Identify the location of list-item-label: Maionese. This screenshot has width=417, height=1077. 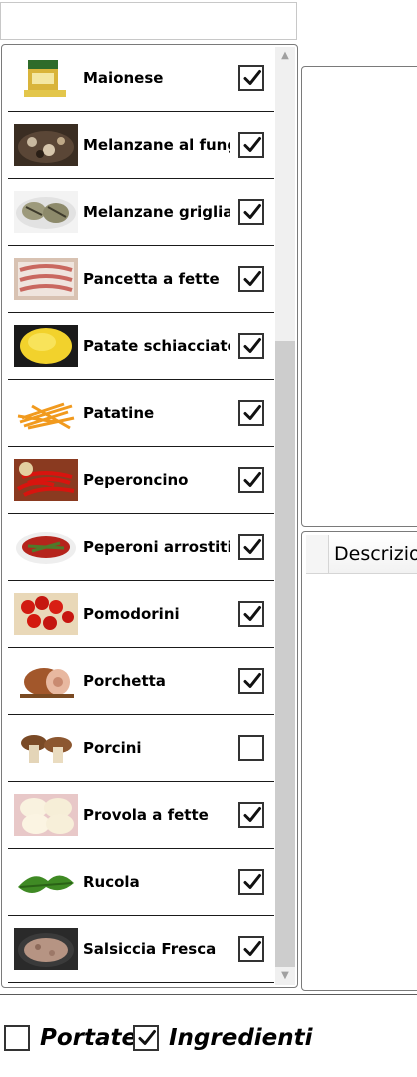
(123, 78).